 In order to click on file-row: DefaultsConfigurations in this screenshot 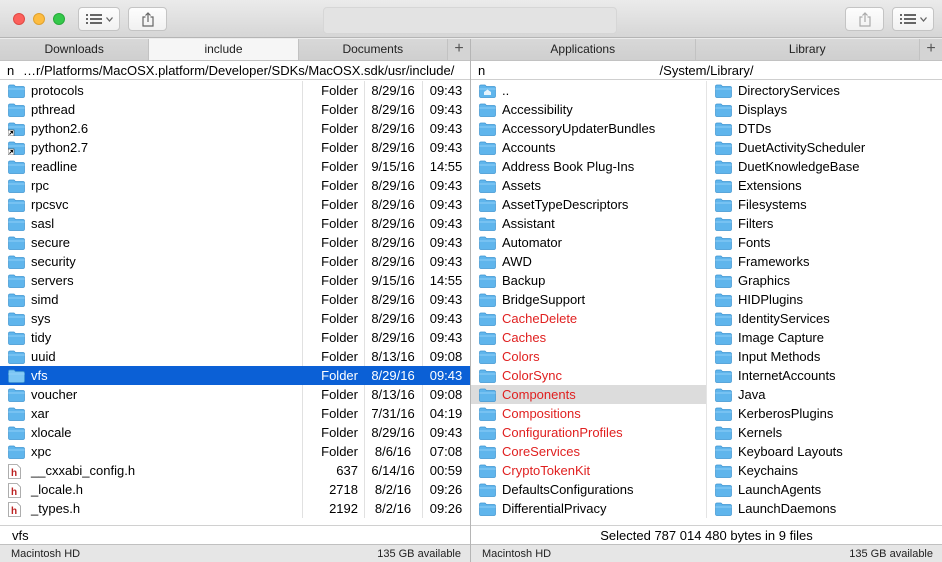, I will do `click(588, 489)`.